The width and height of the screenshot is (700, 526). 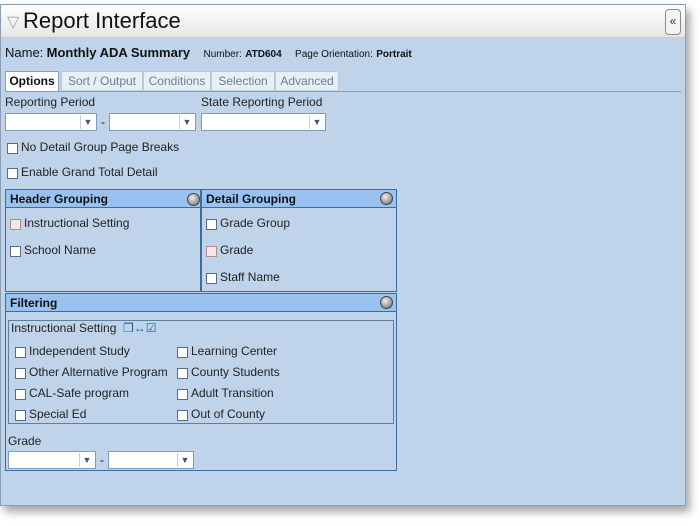 I want to click on instructional-setting-label: Instructional Setting, so click(x=77, y=223).